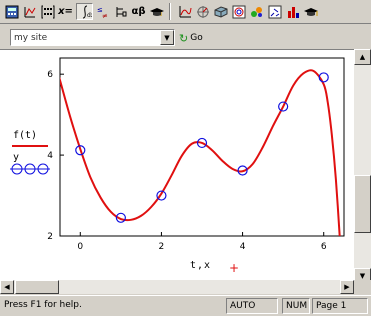  Describe the element at coordinates (11, 11) in the screenshot. I see `calculator-toolbar-icon` at that location.